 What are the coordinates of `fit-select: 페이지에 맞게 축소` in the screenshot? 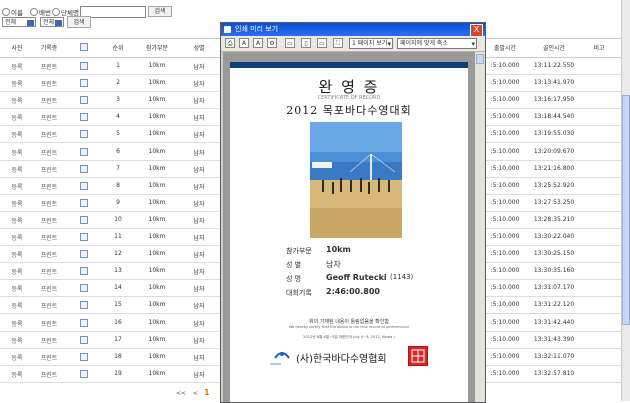 It's located at (437, 43).